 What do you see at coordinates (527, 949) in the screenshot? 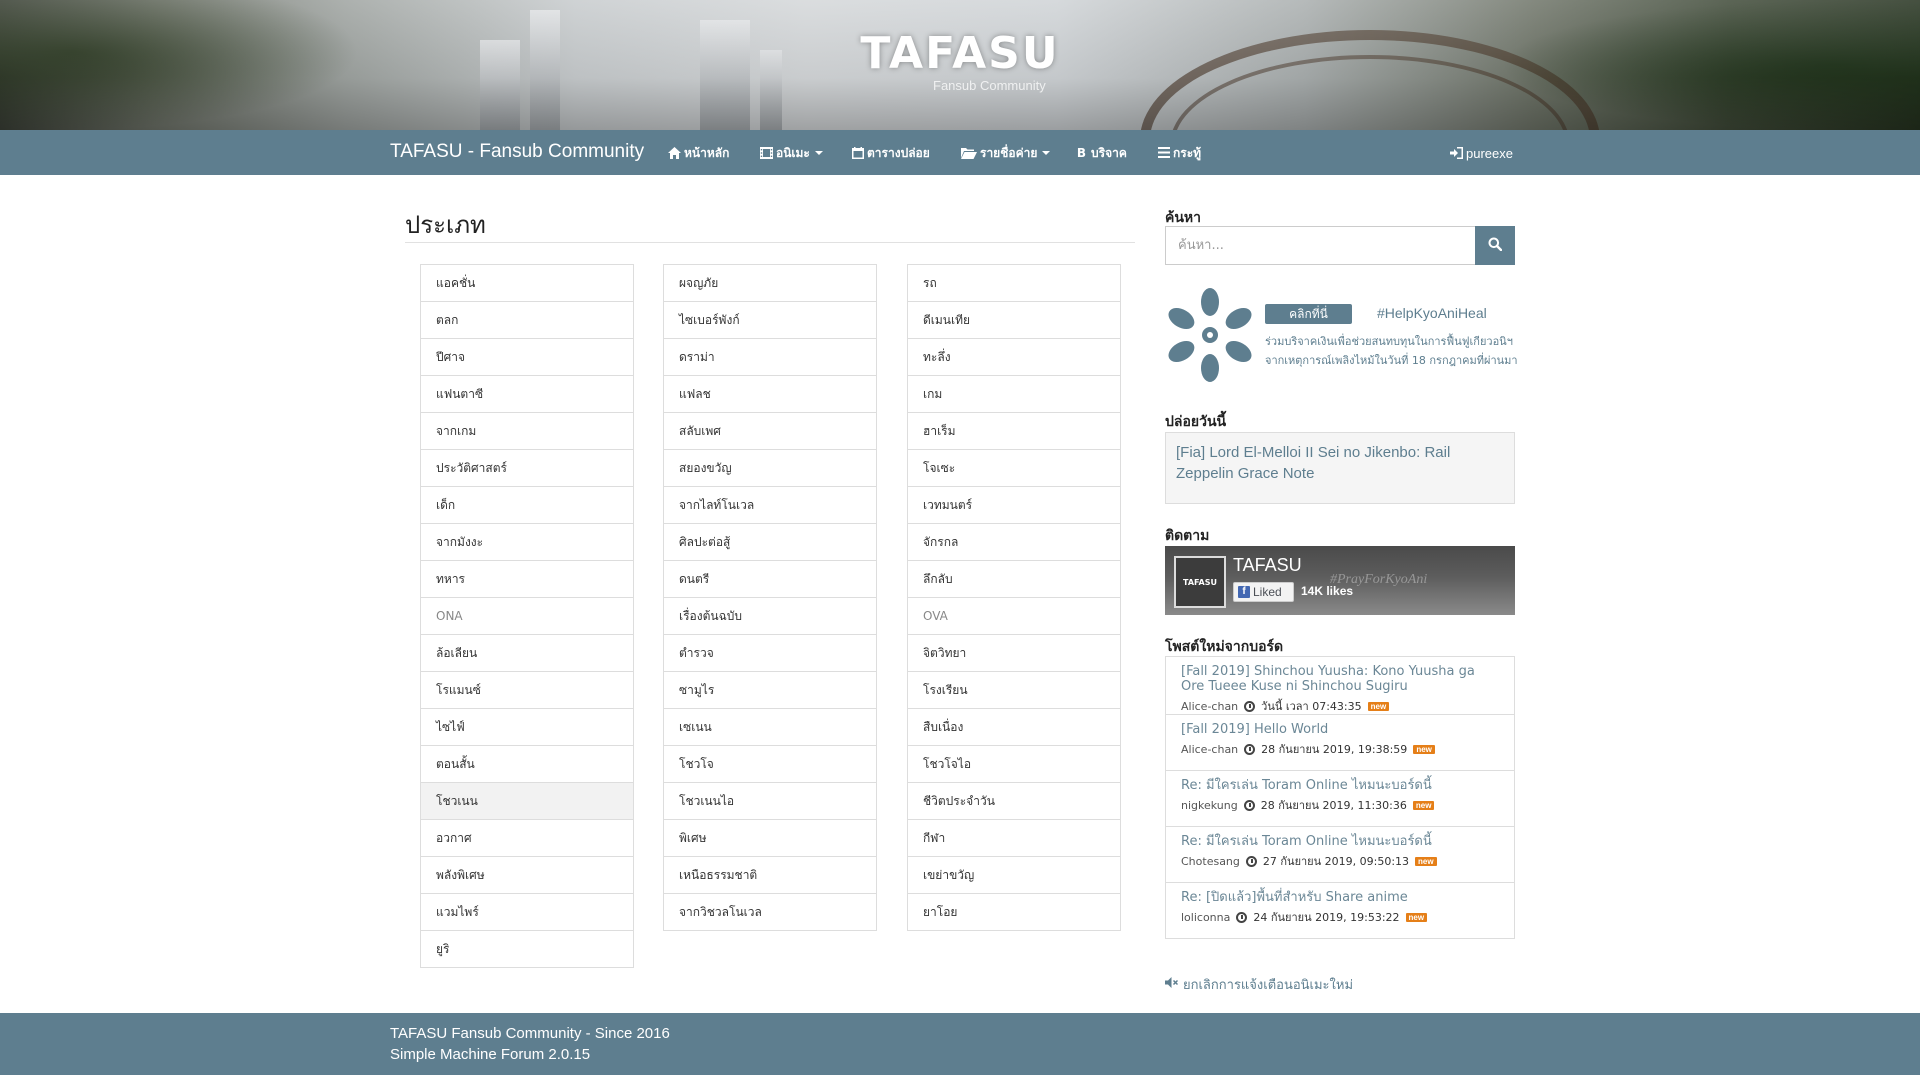
I see `category-item: ยูริ` at bounding box center [527, 949].